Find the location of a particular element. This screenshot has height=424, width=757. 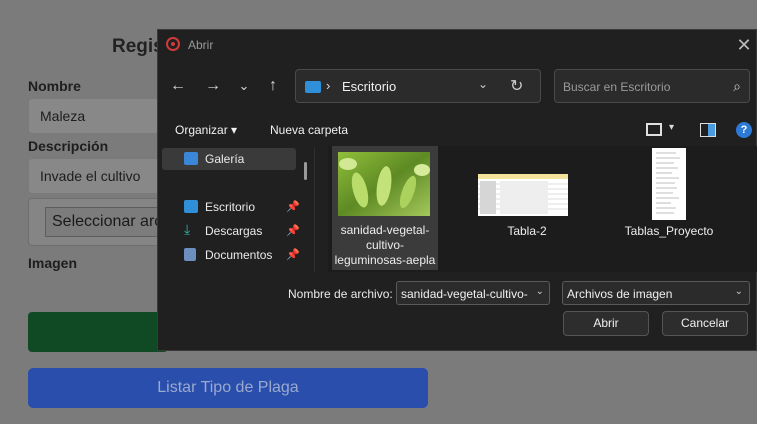

image-label: Imagen is located at coordinates (53, 263).